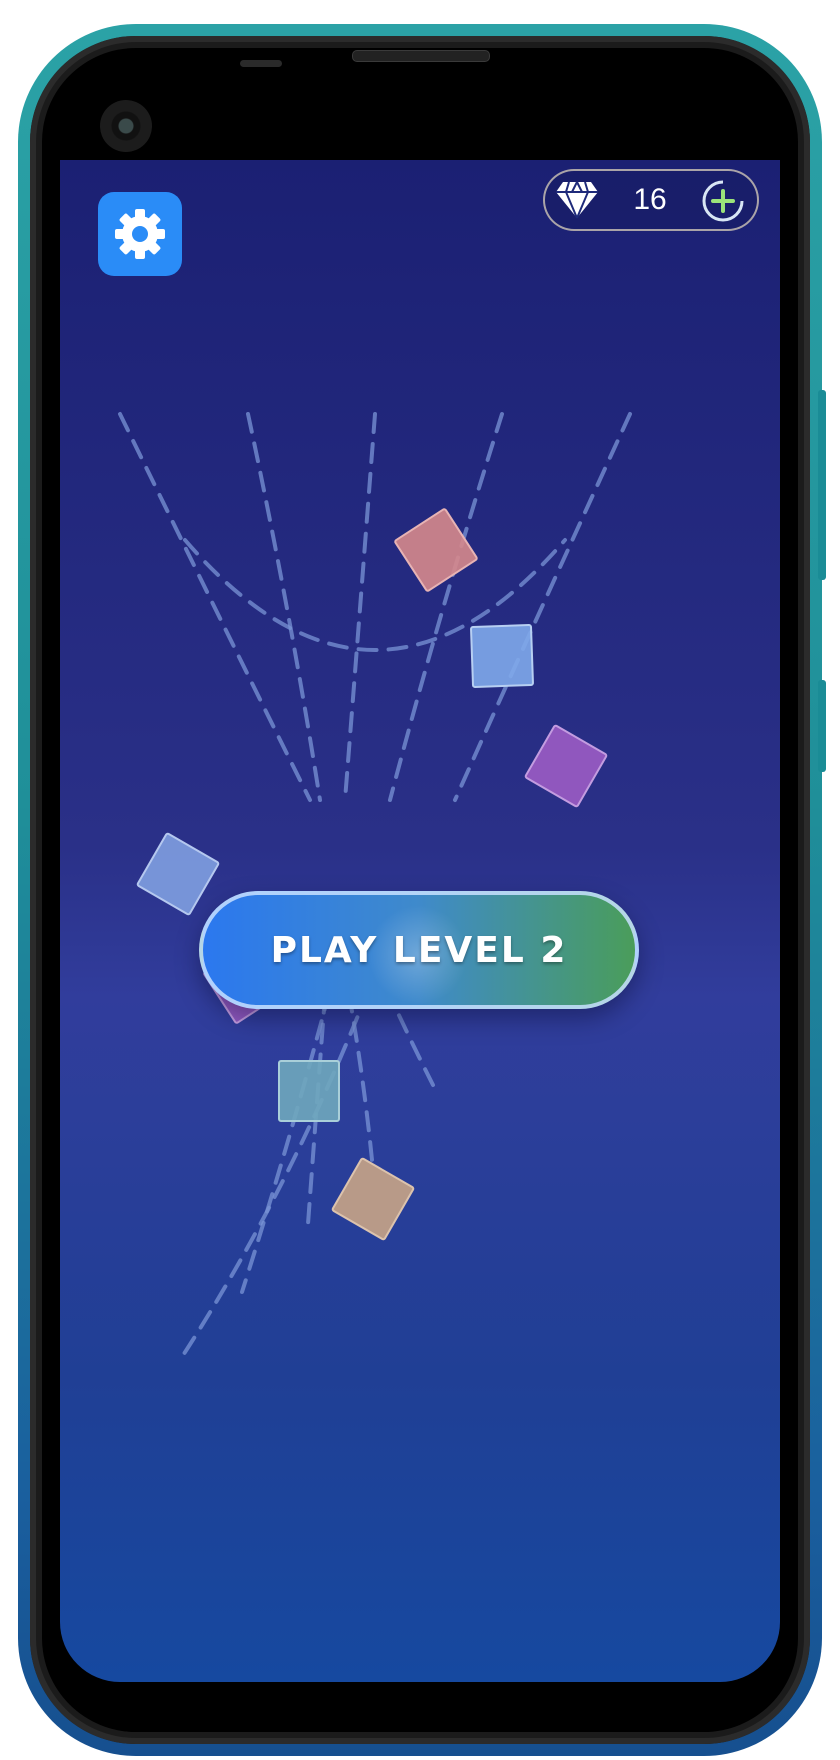 The image size is (840, 1760). I want to click on volume-button, so click(822, 485).